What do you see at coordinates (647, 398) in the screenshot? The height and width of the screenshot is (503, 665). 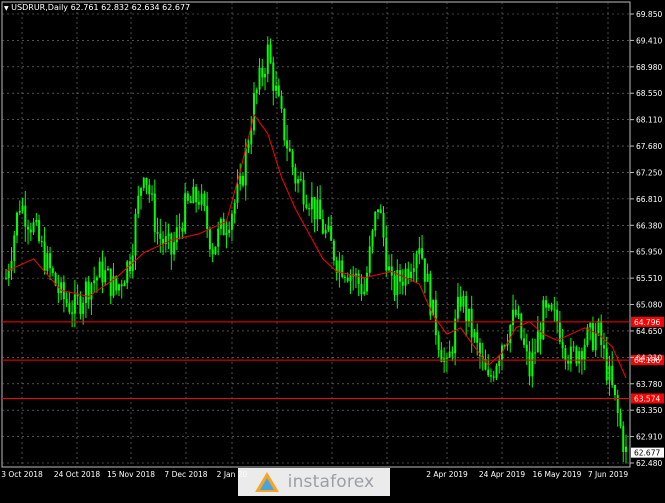 I see `level-price-label: 63.574` at bounding box center [647, 398].